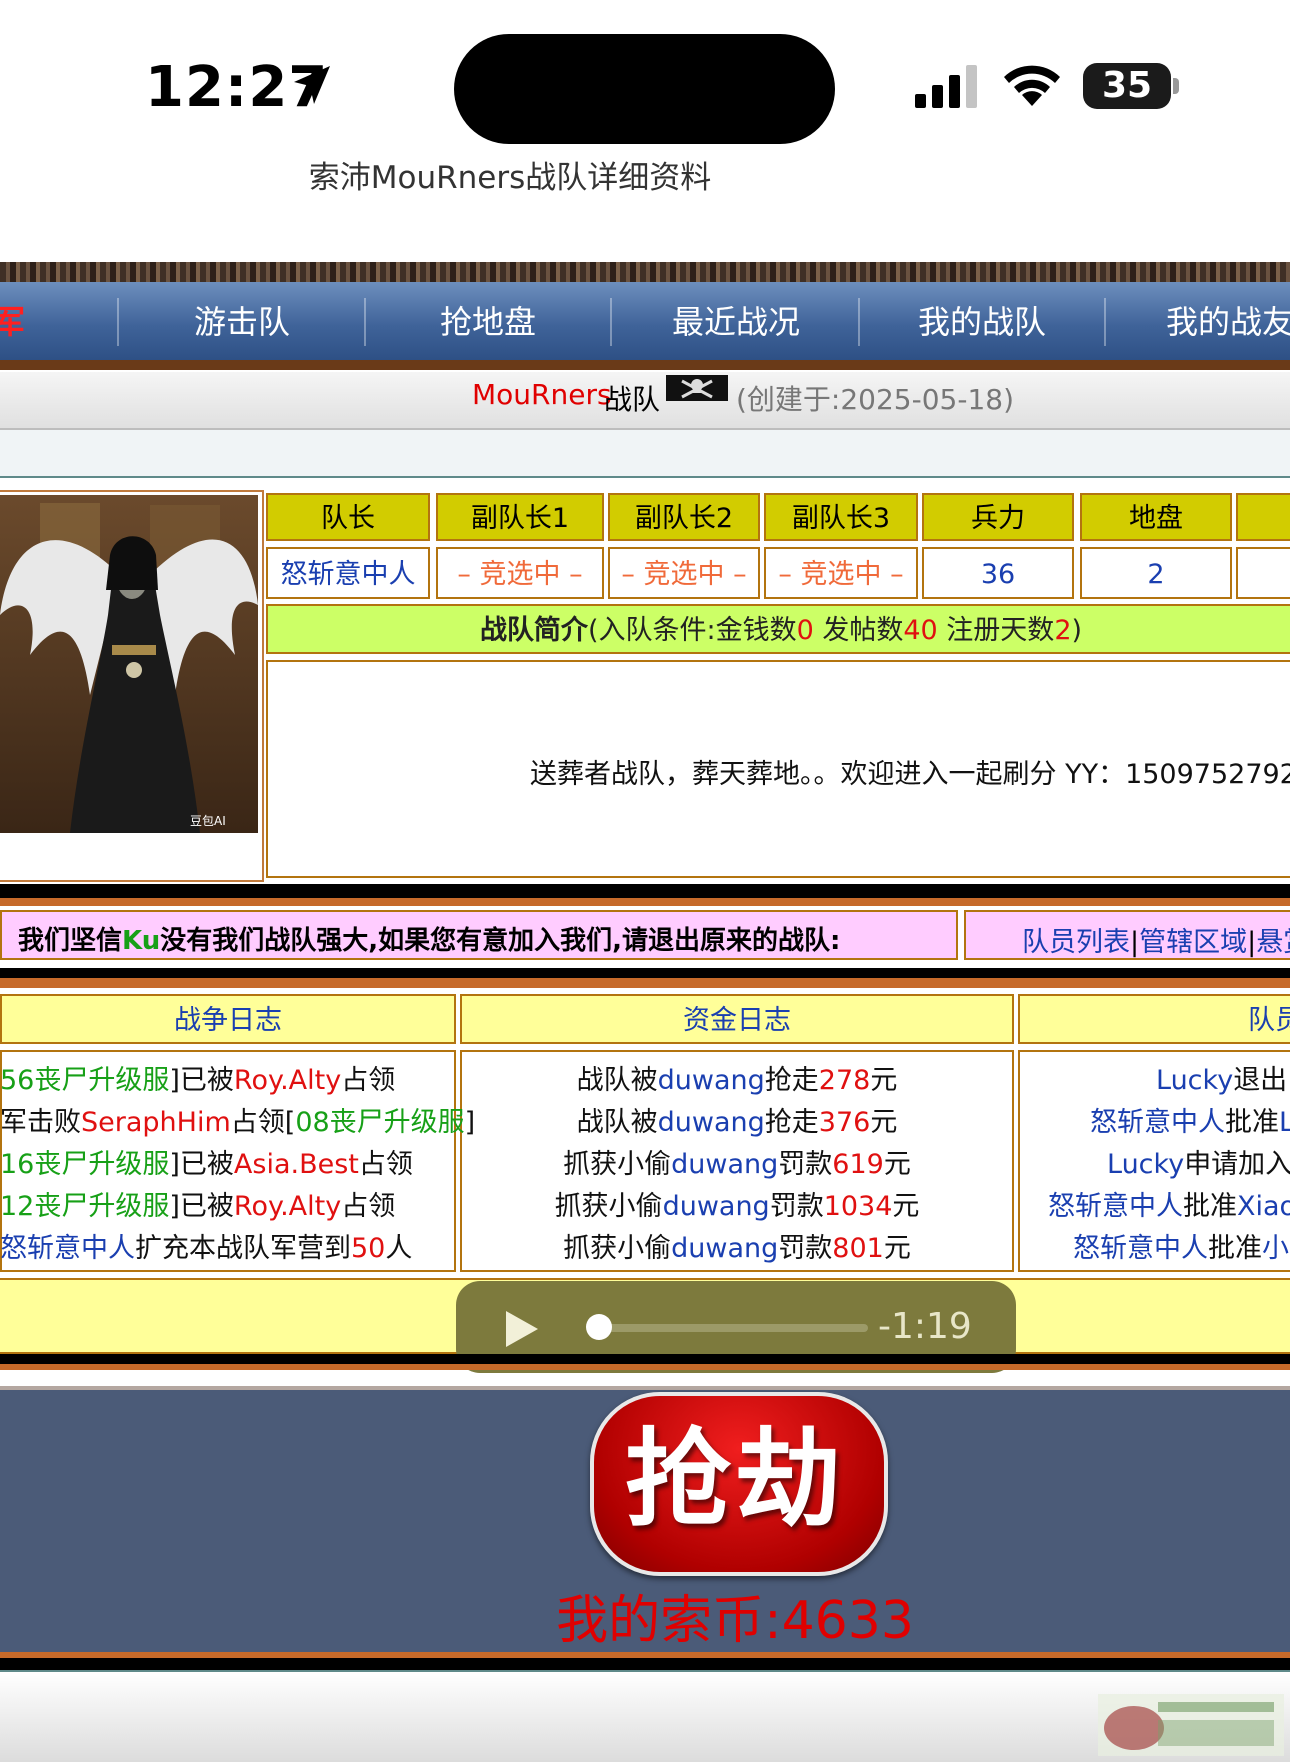 The height and width of the screenshot is (1762, 1290). I want to click on battery-level: 35, so click(1127, 85).